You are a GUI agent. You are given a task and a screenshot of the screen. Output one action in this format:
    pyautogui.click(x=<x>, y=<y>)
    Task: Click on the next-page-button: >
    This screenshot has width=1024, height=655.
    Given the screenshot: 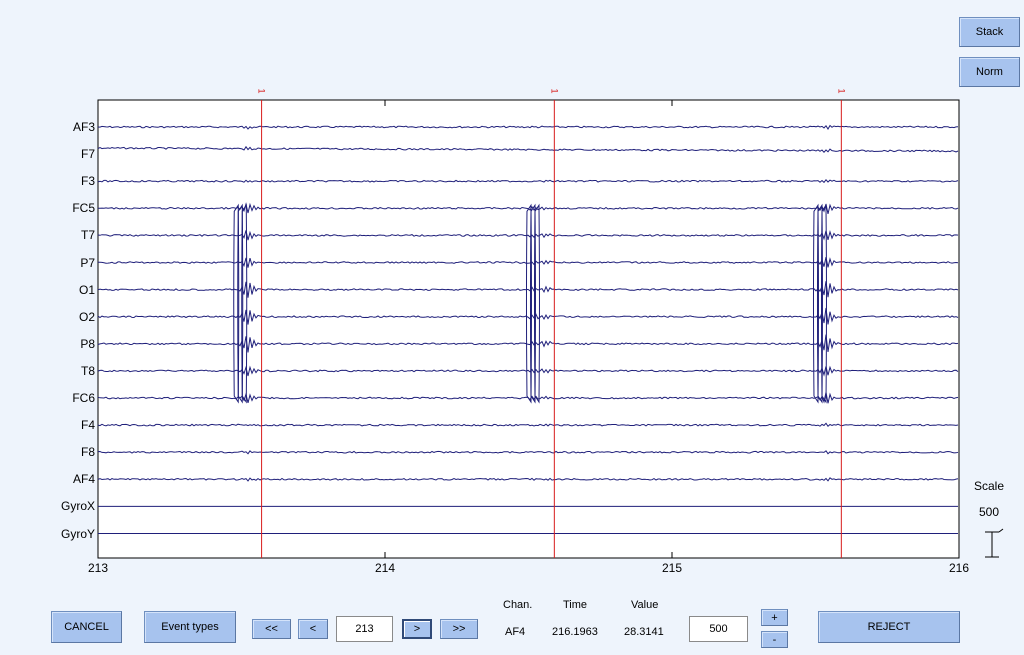 What is the action you would take?
    pyautogui.click(x=417, y=629)
    